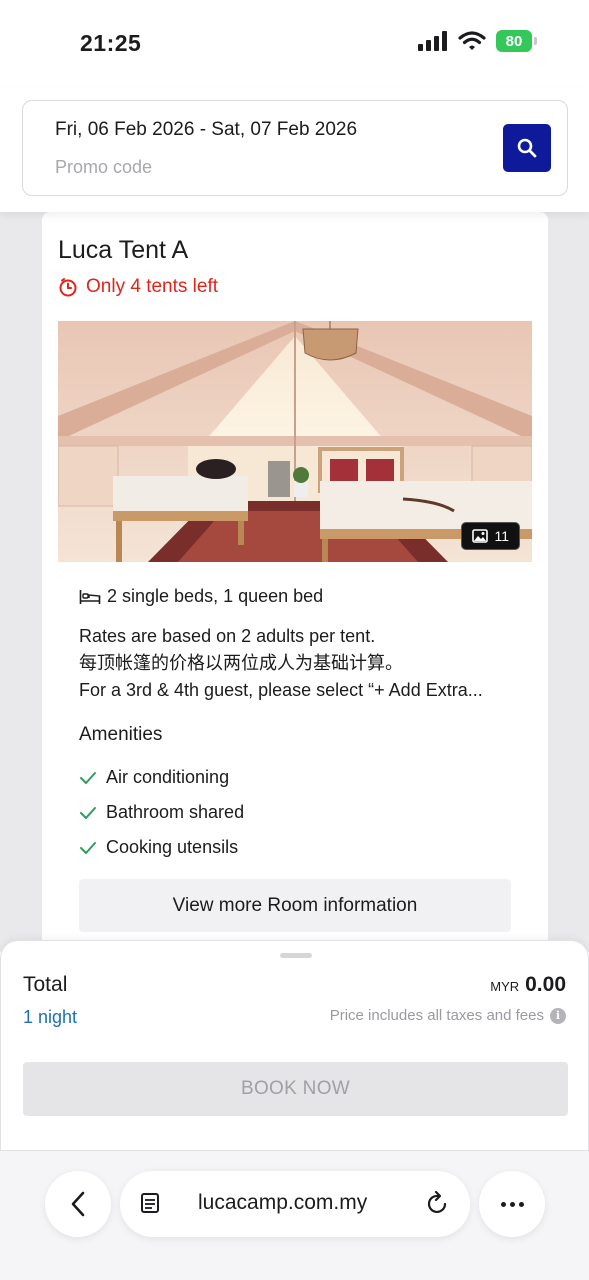  I want to click on bed-info: 2 single beds, 1 queen bed, so click(201, 596).